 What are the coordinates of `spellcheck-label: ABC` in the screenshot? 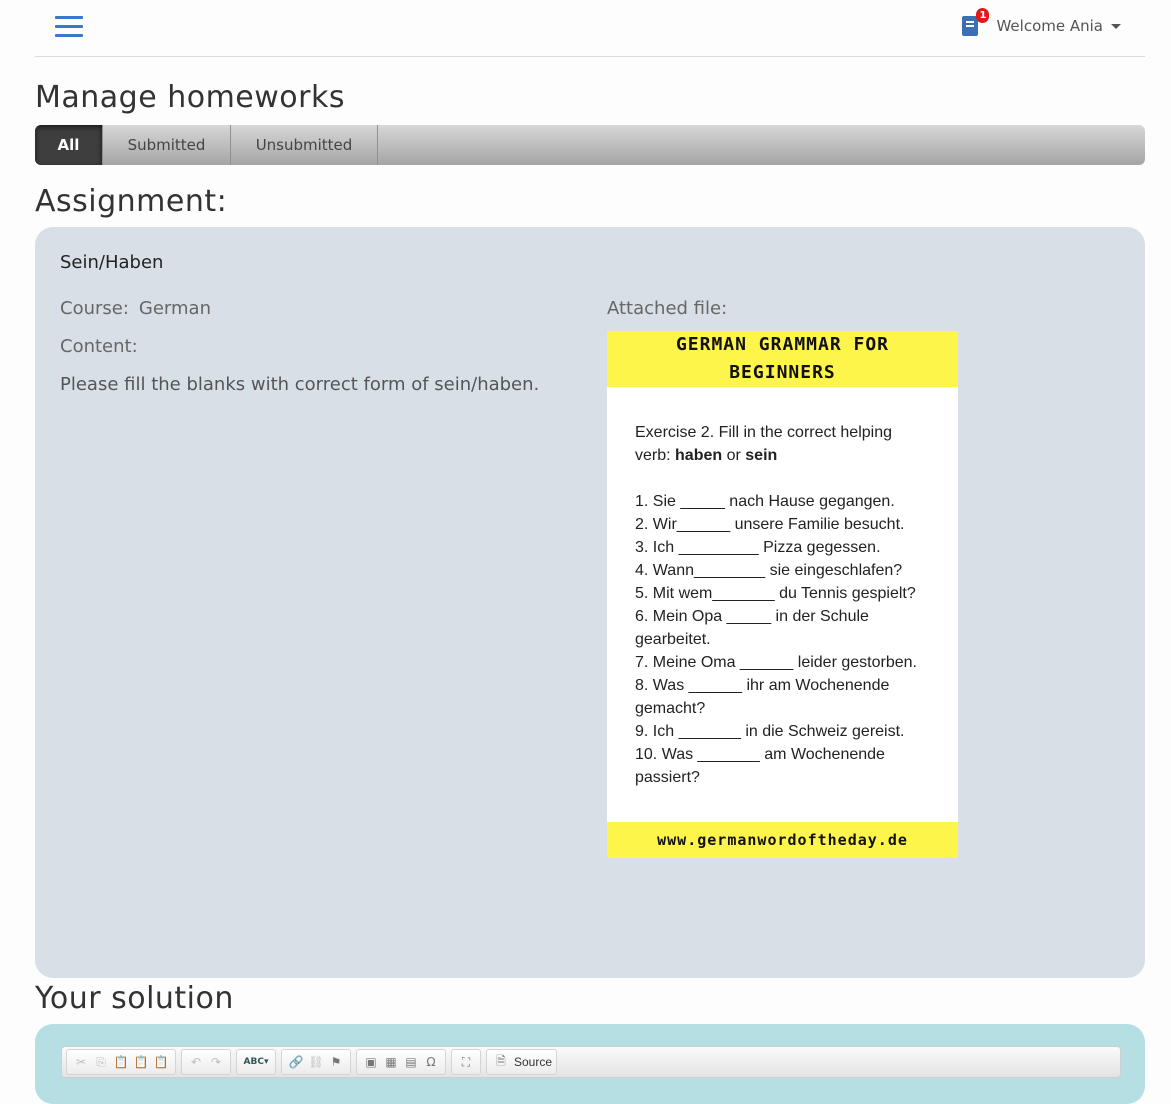 It's located at (253, 1062).